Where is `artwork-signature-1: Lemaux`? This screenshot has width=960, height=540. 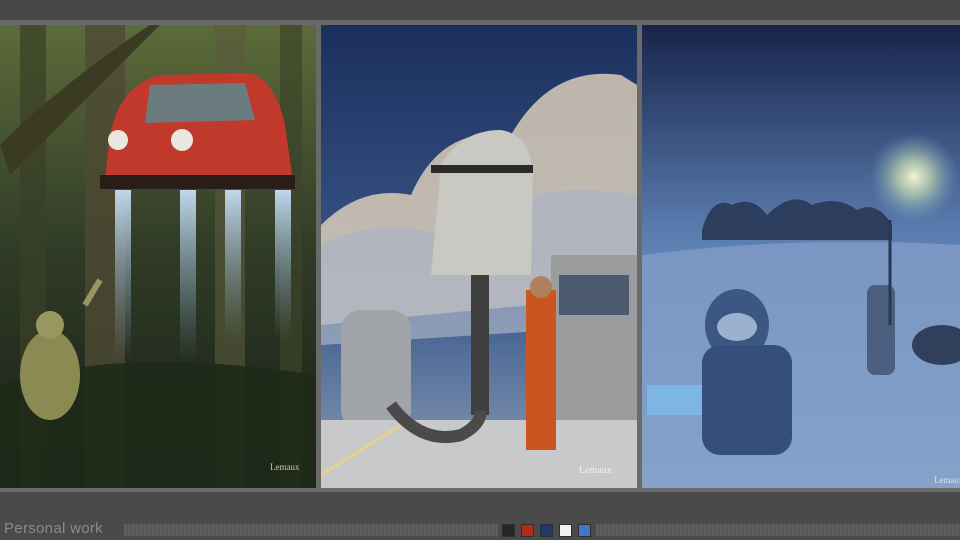 artwork-signature-1: Lemaux is located at coordinates (285, 467).